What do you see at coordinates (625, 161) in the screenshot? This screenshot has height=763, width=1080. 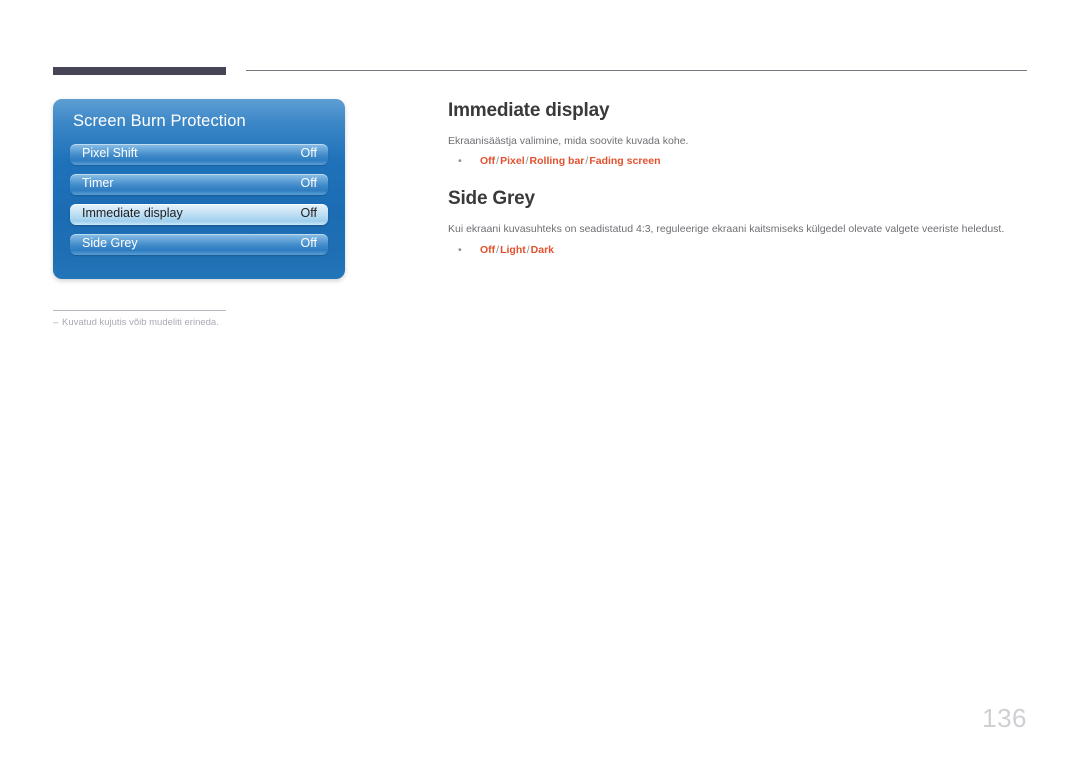 I see `option-value: Fading screen` at bounding box center [625, 161].